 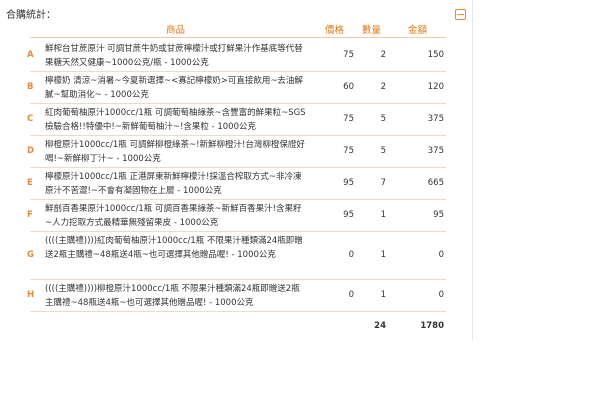 I want to click on header-product: 商品, so click(x=176, y=30).